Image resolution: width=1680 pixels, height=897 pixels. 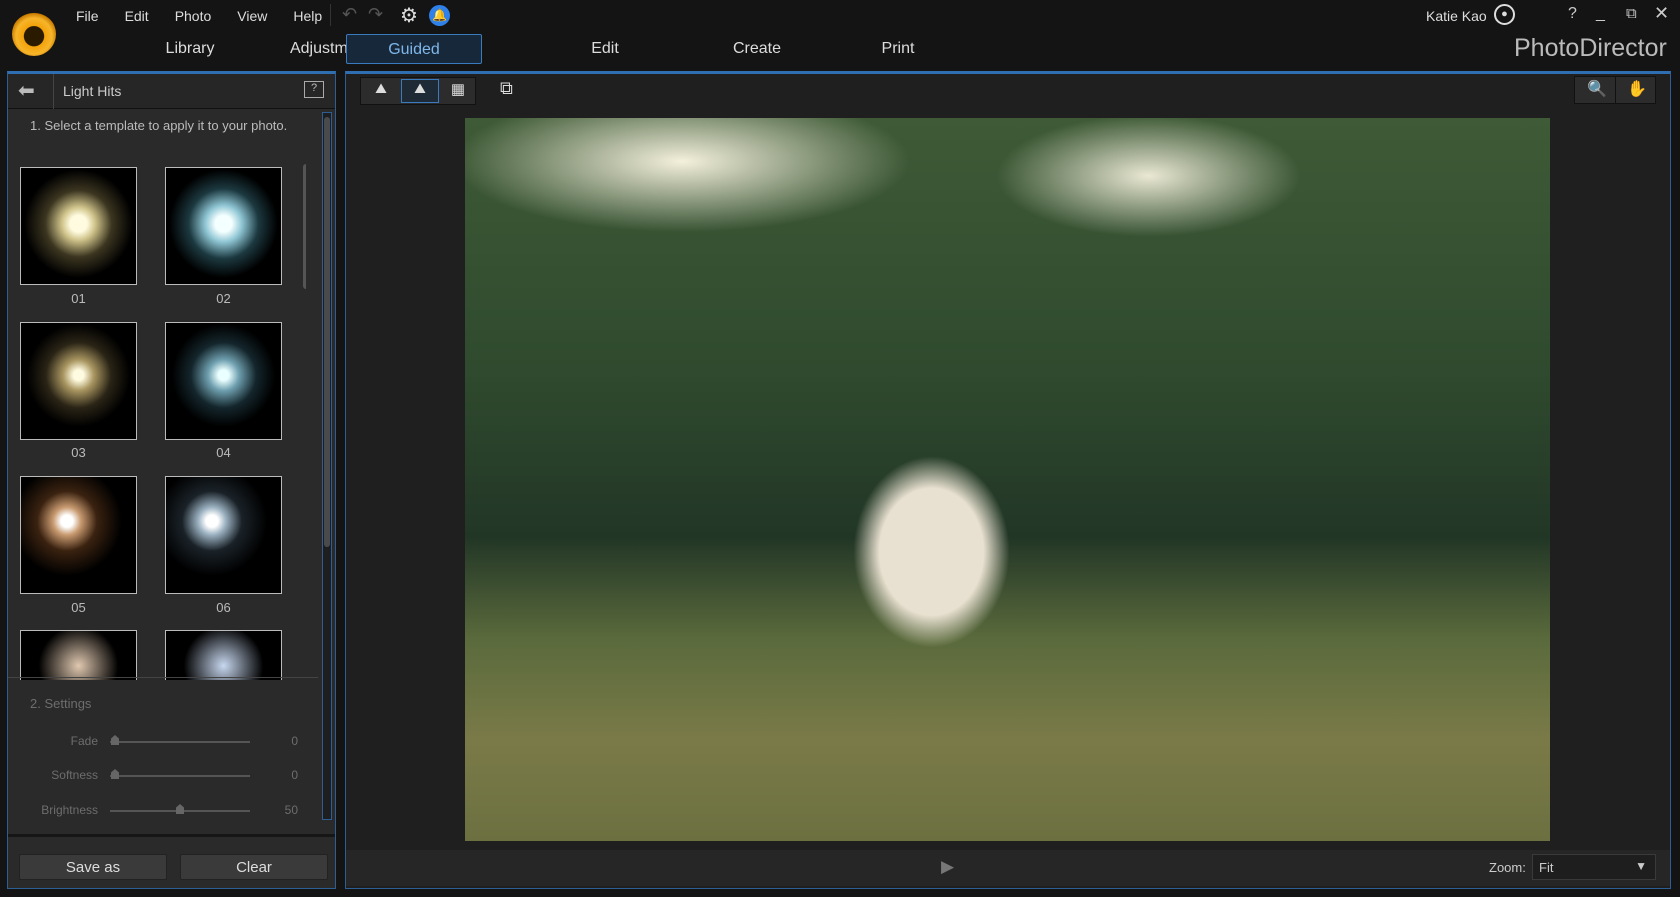 I want to click on tab-library: Library, so click(x=190, y=49).